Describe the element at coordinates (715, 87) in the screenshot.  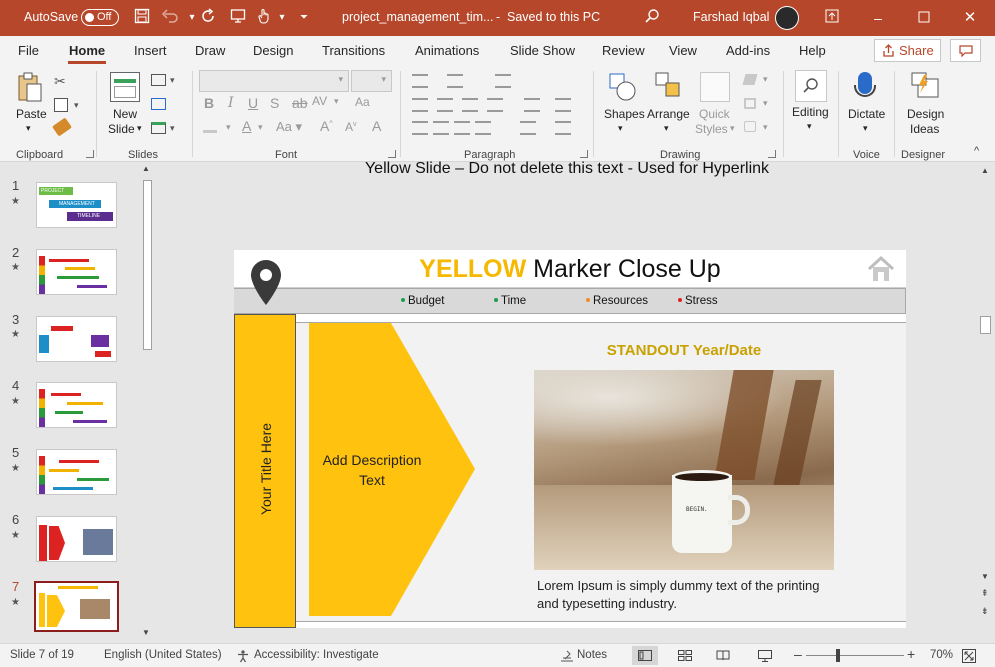
I see `quick-styles-icon` at that location.